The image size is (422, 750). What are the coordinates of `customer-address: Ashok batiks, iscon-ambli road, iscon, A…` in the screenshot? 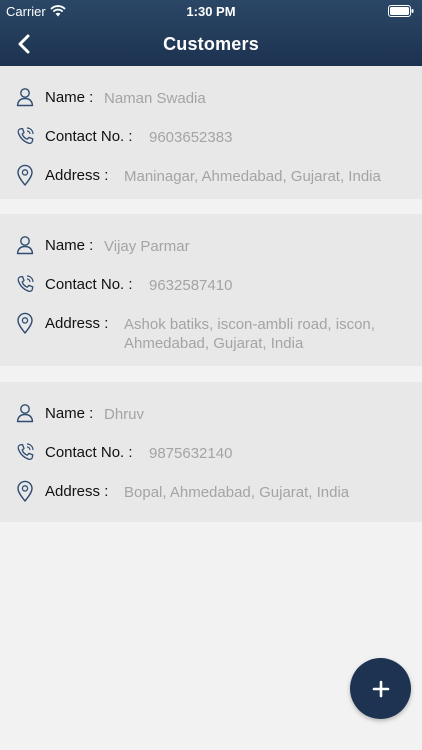 It's located at (249, 334).